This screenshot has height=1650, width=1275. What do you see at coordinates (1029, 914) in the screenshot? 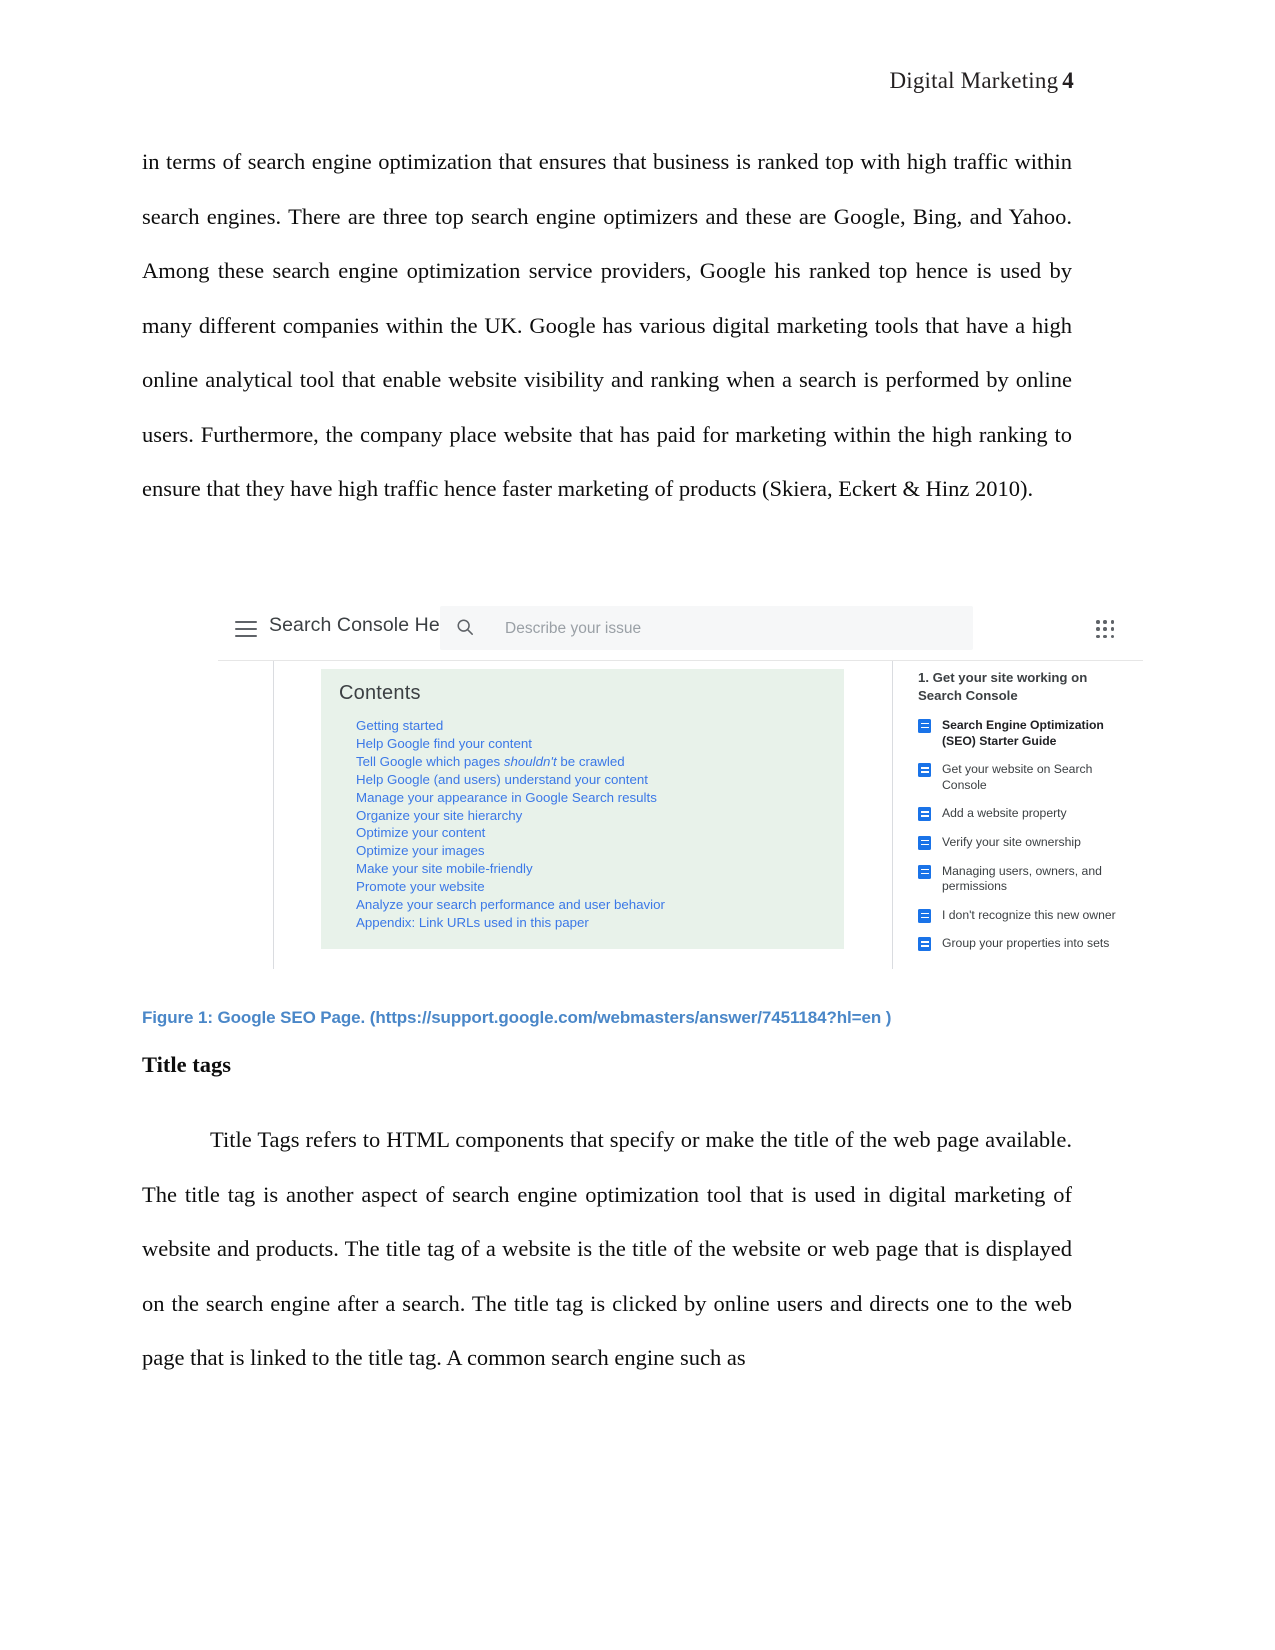
I see `related-article-label: I don't recognize this new owner` at bounding box center [1029, 914].